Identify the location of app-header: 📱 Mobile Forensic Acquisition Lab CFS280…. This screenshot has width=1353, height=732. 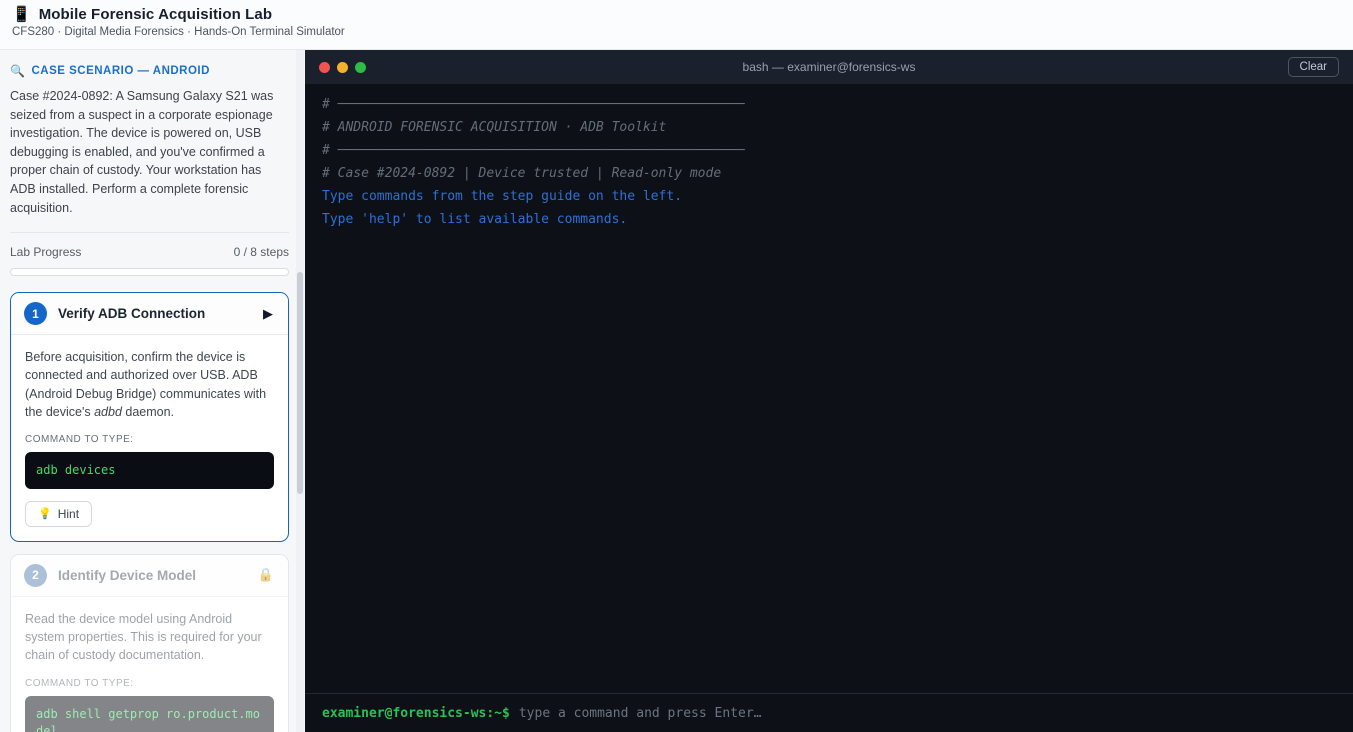
(676, 25).